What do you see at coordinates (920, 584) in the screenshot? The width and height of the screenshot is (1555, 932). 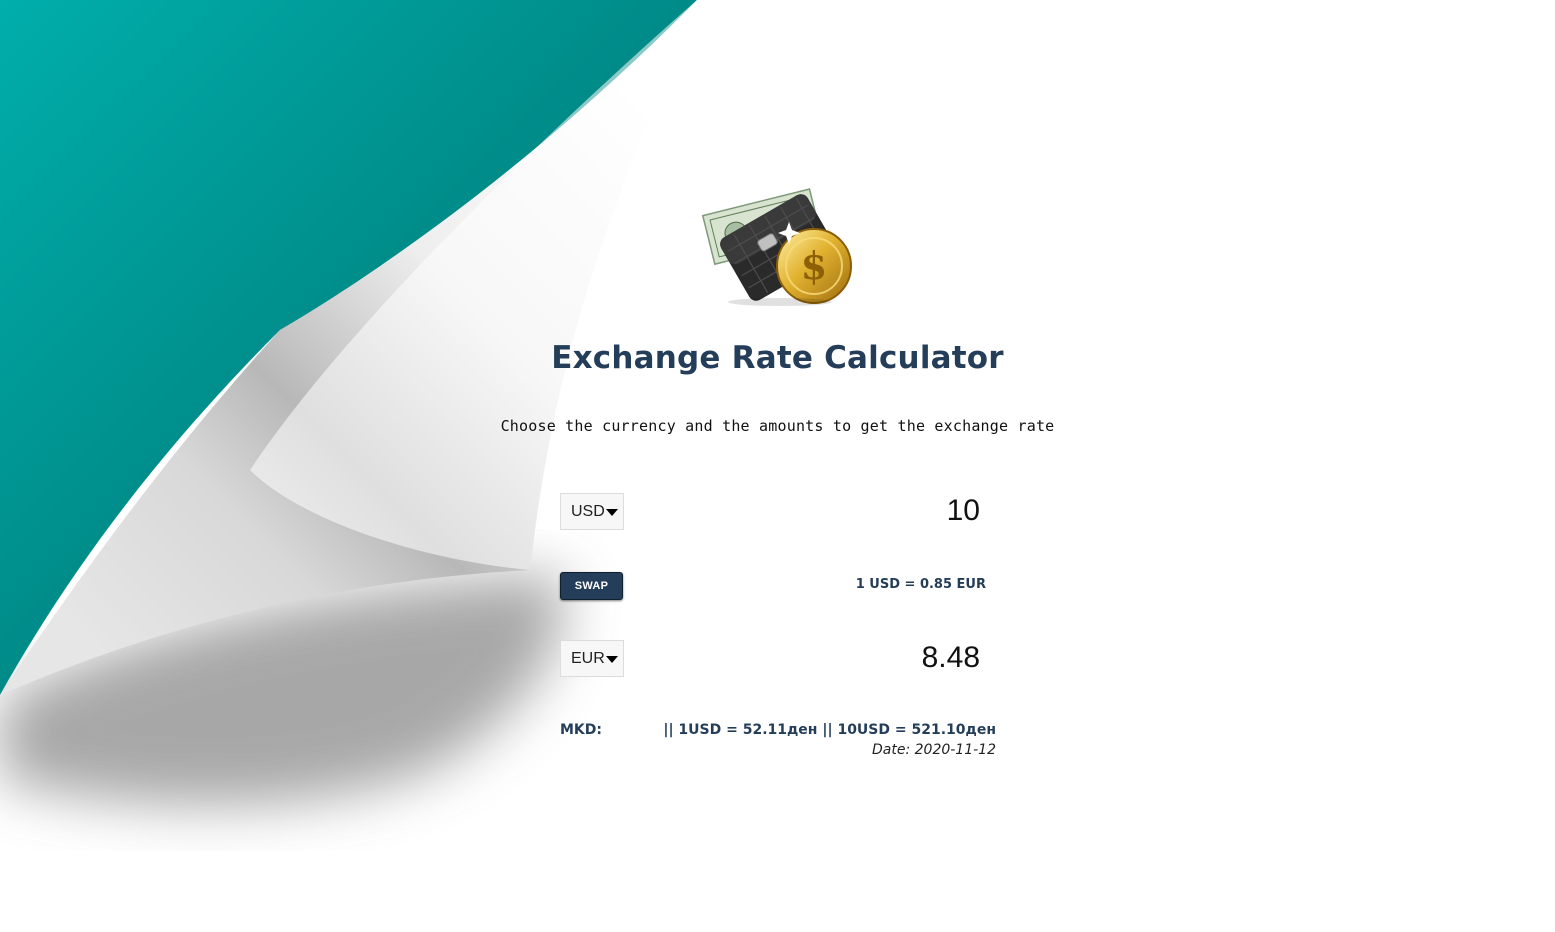 I see `exchange-rate-text: 1 USD = 0.85 EUR` at bounding box center [920, 584].